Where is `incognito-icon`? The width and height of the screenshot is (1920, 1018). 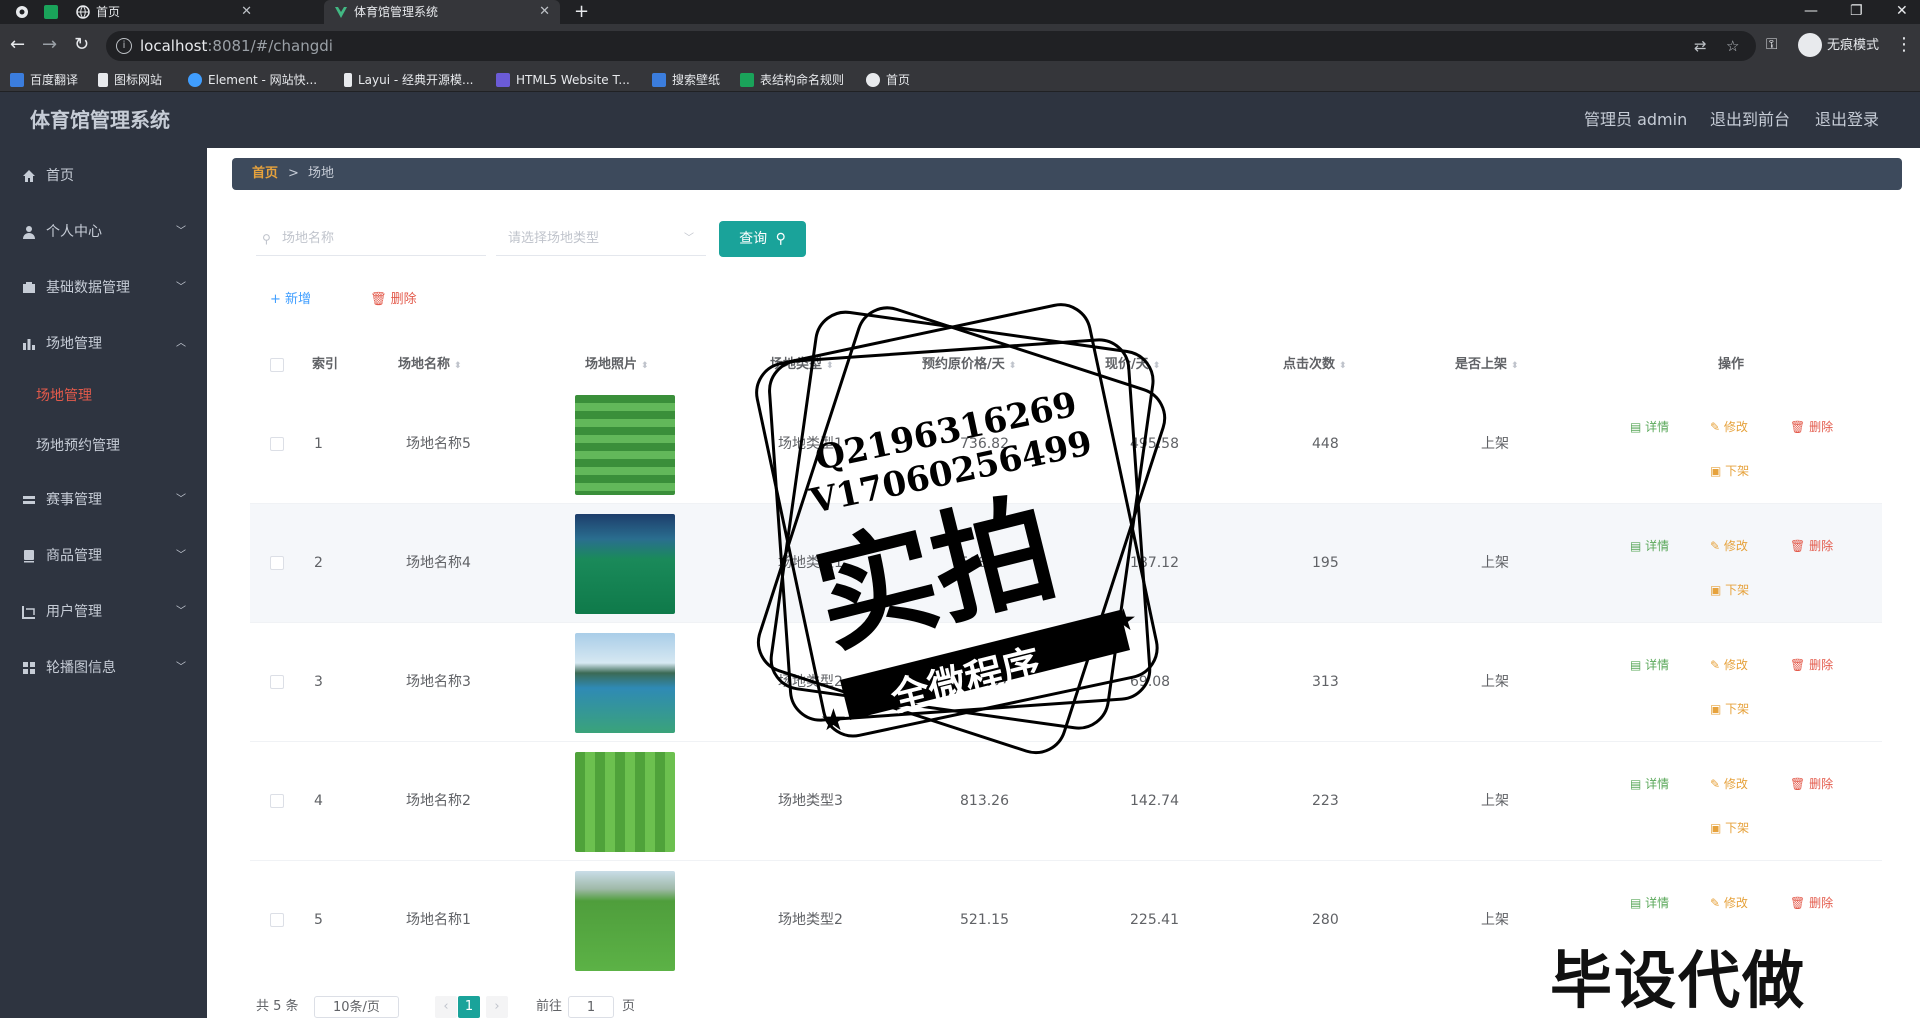
incognito-icon is located at coordinates (1810, 45).